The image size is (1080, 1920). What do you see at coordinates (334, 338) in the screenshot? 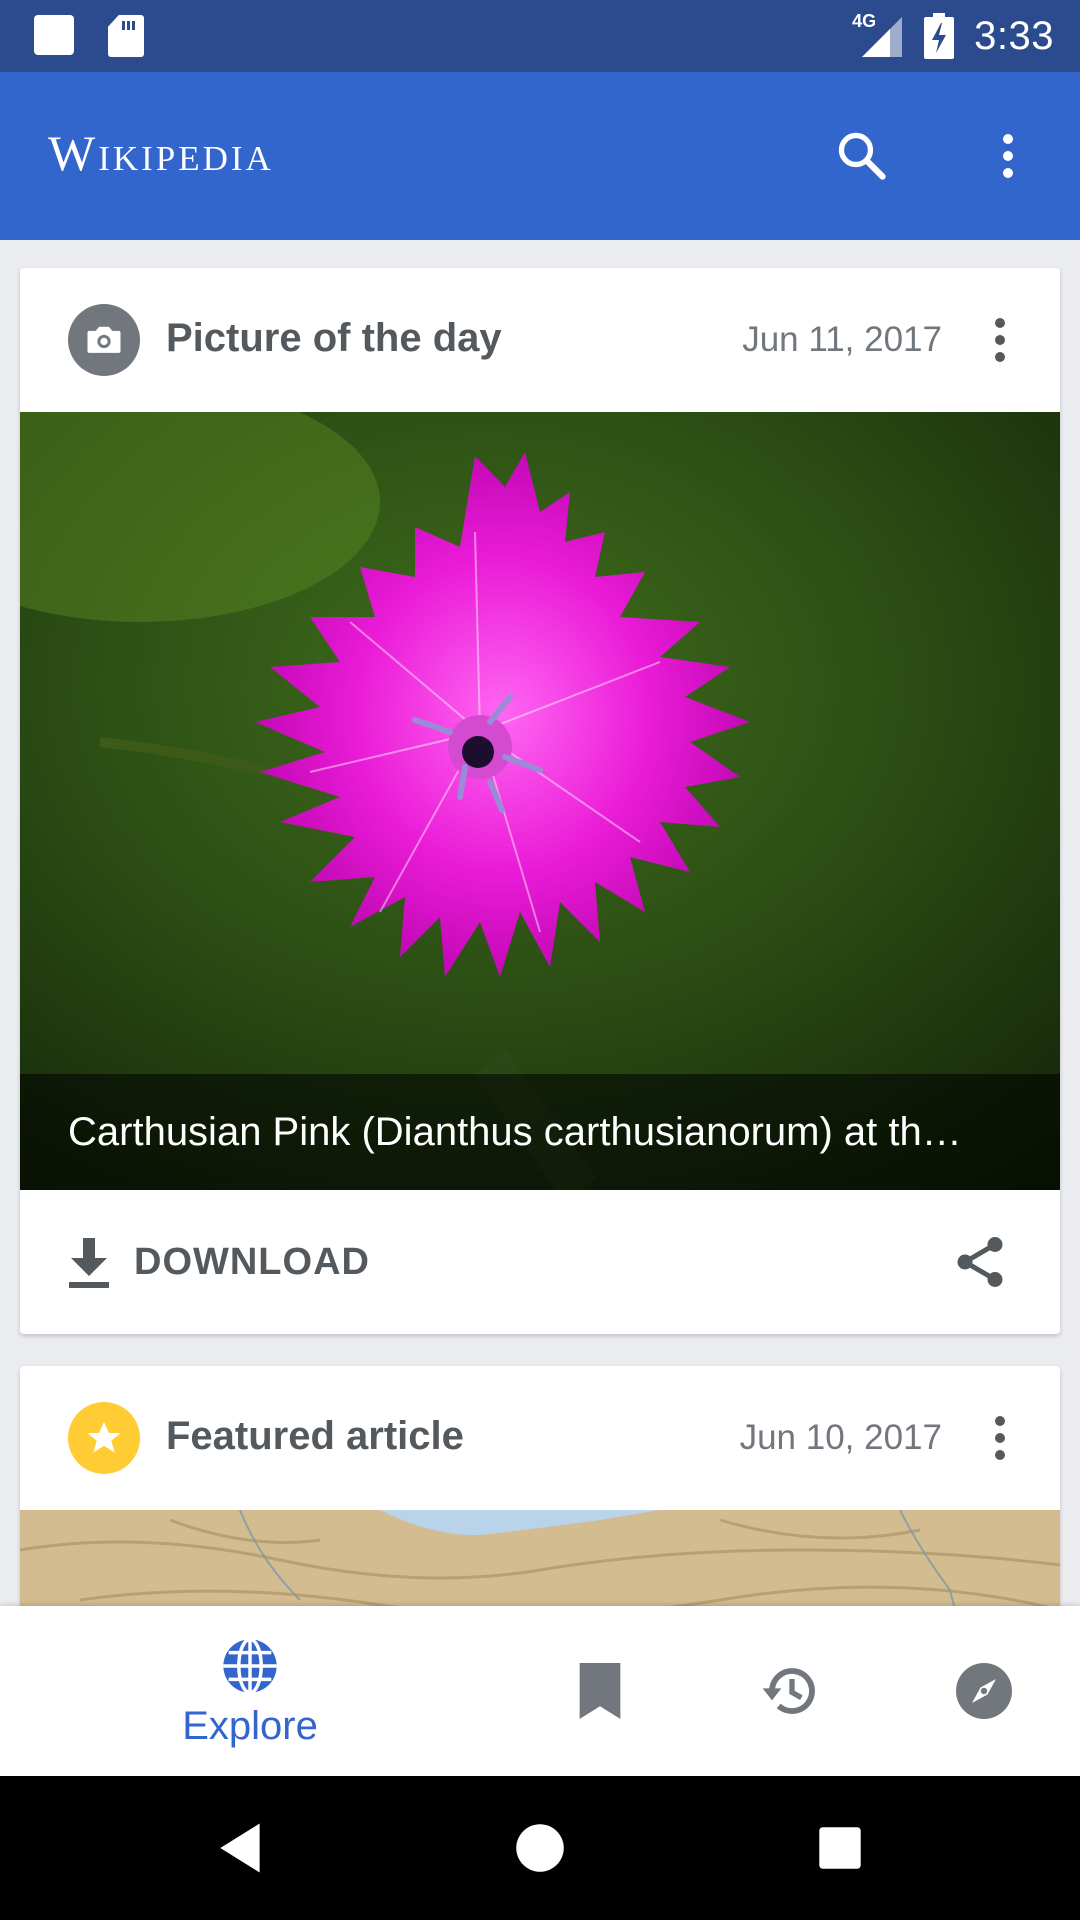
I see `card-title: Picture of the day` at bounding box center [334, 338].